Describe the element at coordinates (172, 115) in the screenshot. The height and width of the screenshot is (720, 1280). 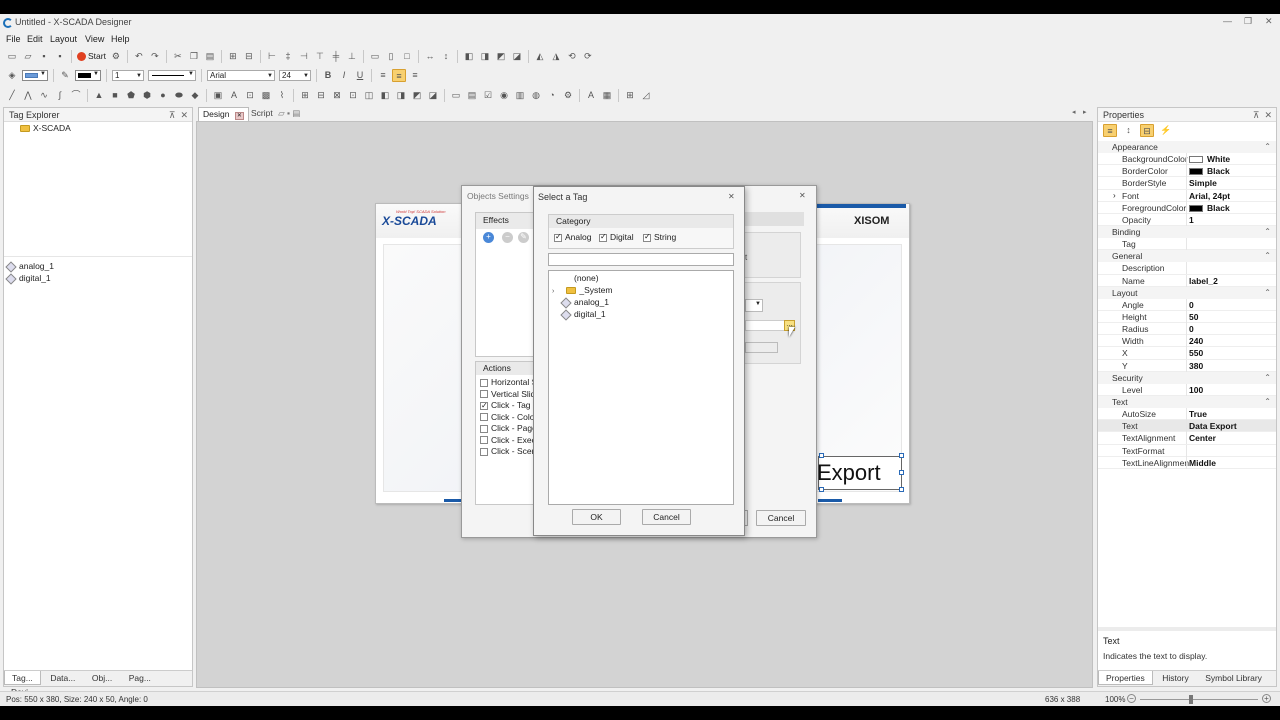
I see `pin-icon: ⊼` at that location.